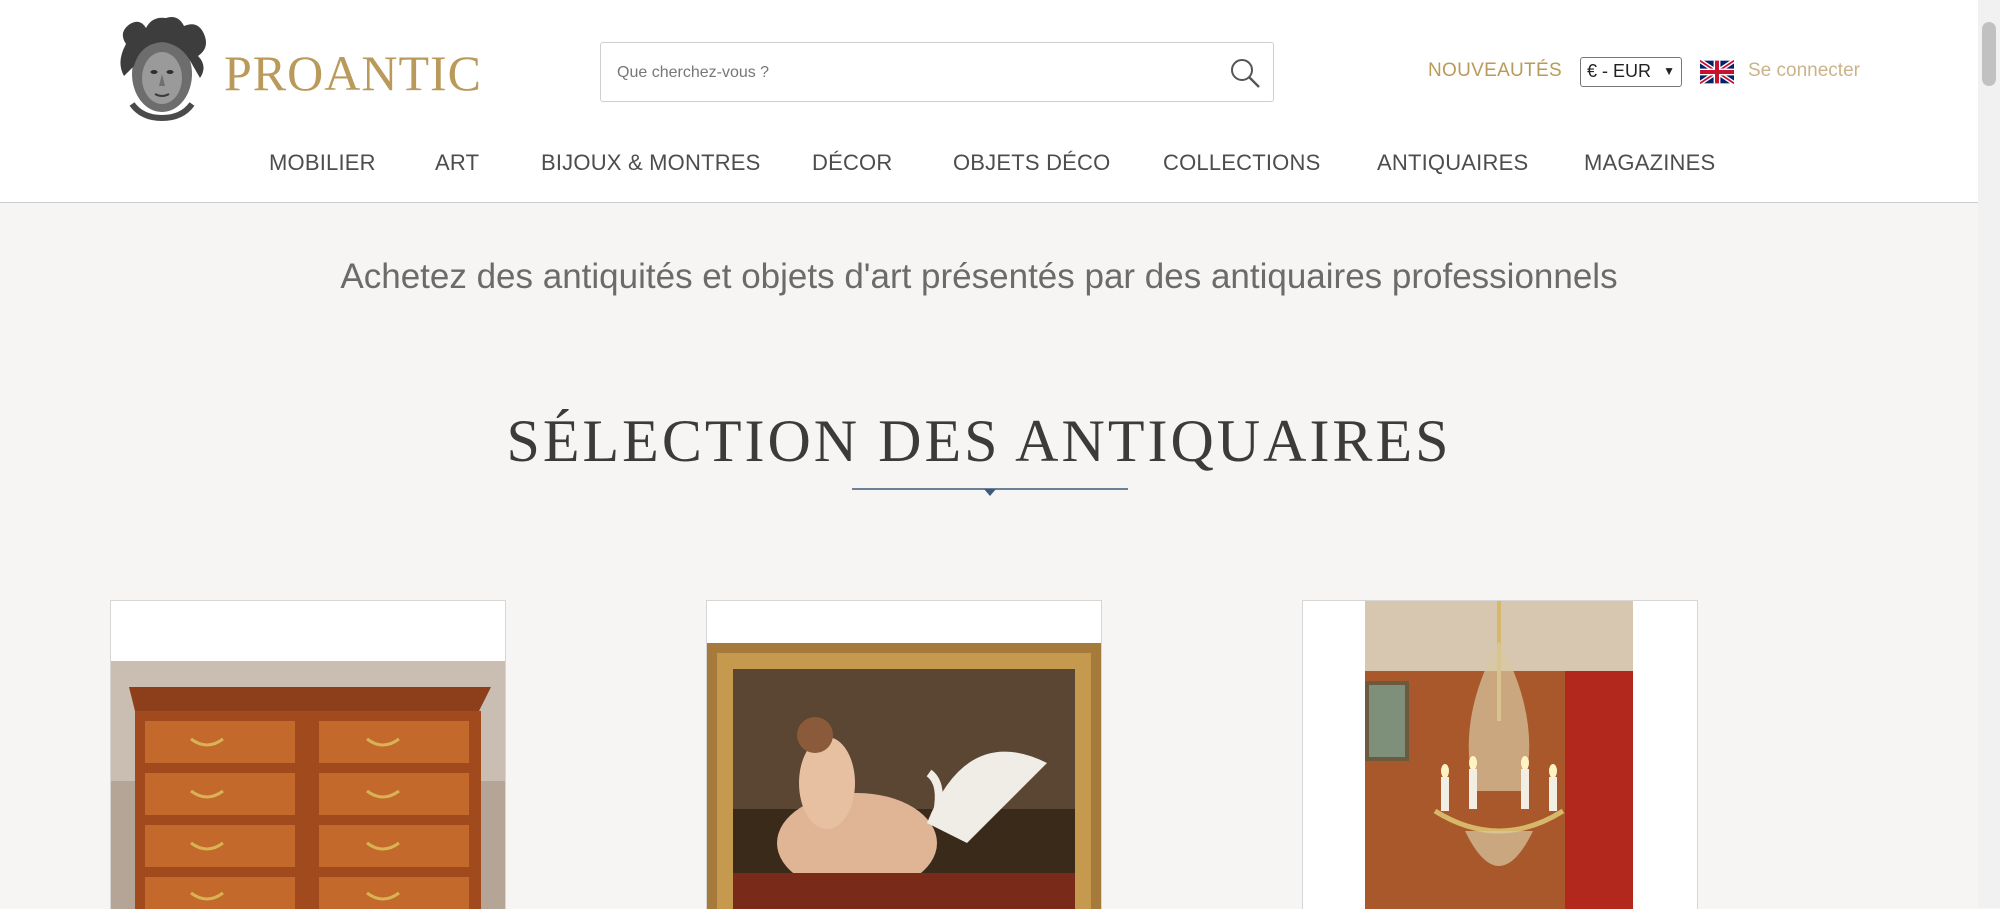  Describe the element at coordinates (1031, 163) in the screenshot. I see `nav-item-objets-deco: OBJETS DÉCO` at that location.